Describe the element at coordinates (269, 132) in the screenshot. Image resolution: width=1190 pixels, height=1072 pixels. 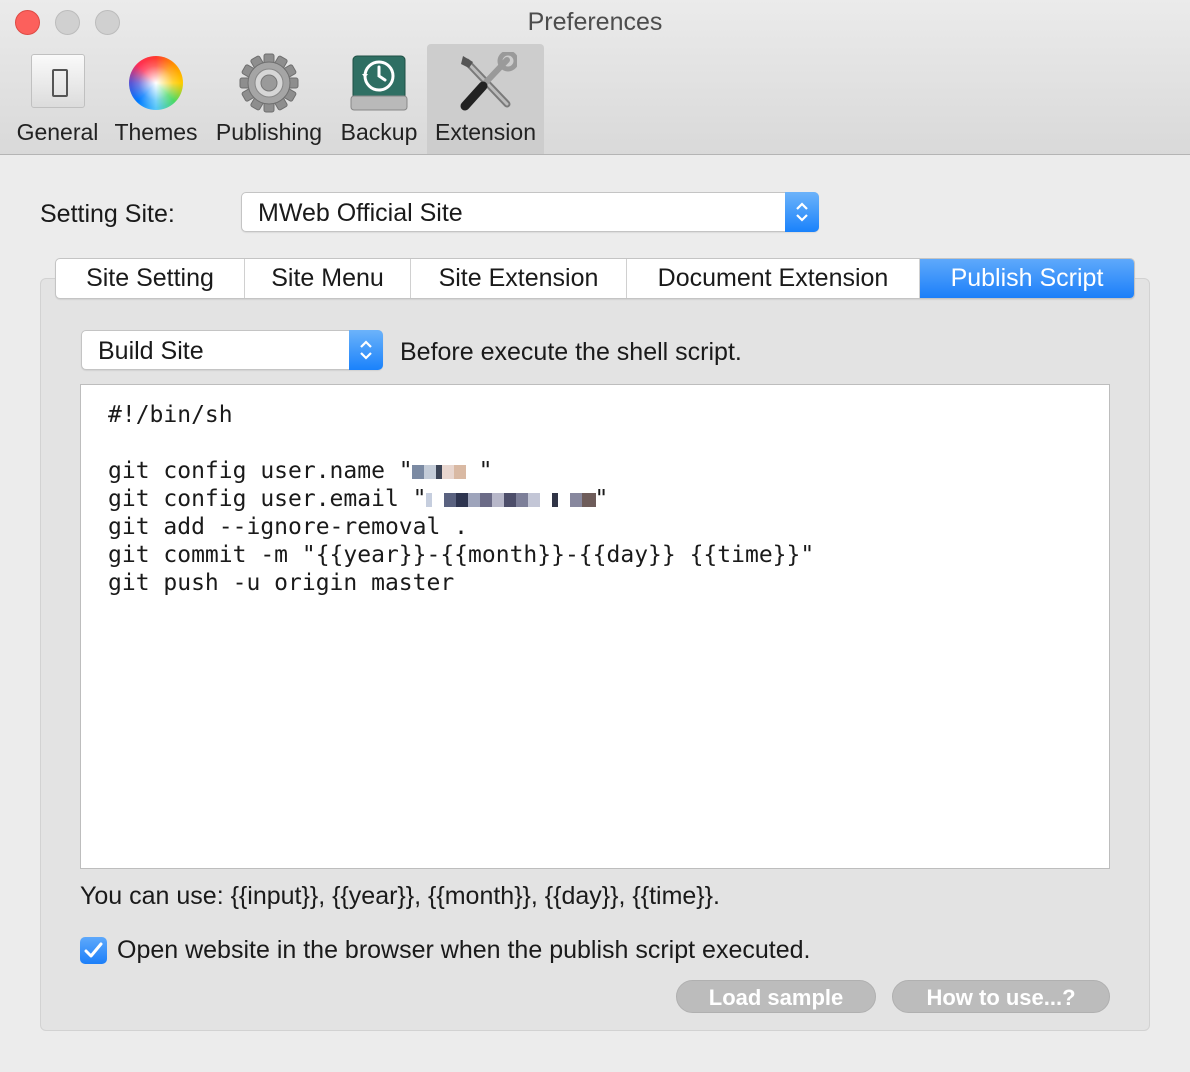
I see `toolbar-label: Publishing` at that location.